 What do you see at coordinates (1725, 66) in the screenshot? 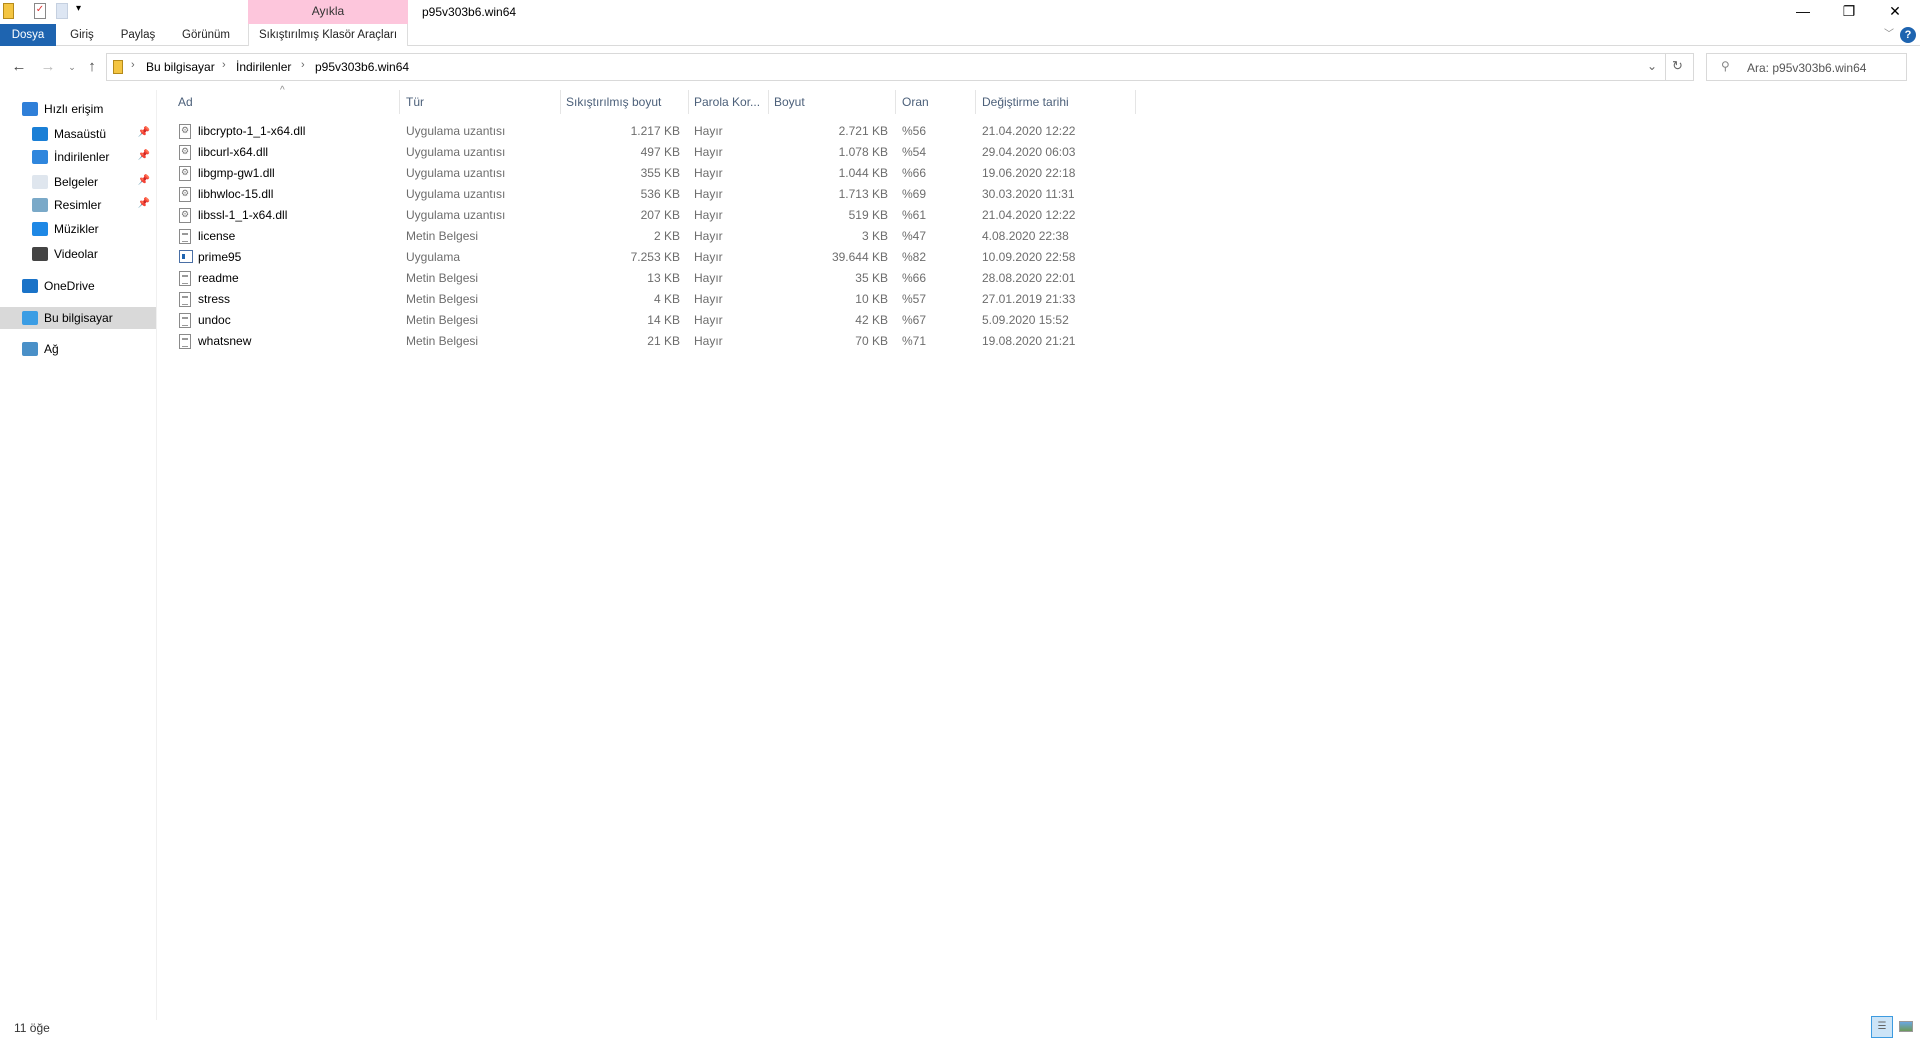
I see `search-icon: ⚲` at bounding box center [1725, 66].